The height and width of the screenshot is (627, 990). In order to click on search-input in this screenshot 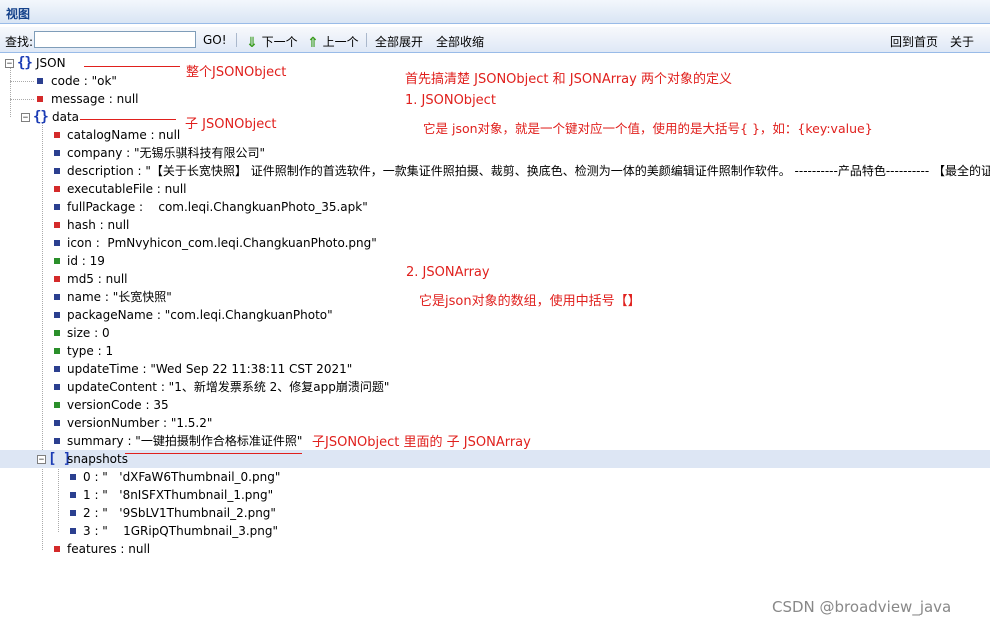, I will do `click(115, 39)`.